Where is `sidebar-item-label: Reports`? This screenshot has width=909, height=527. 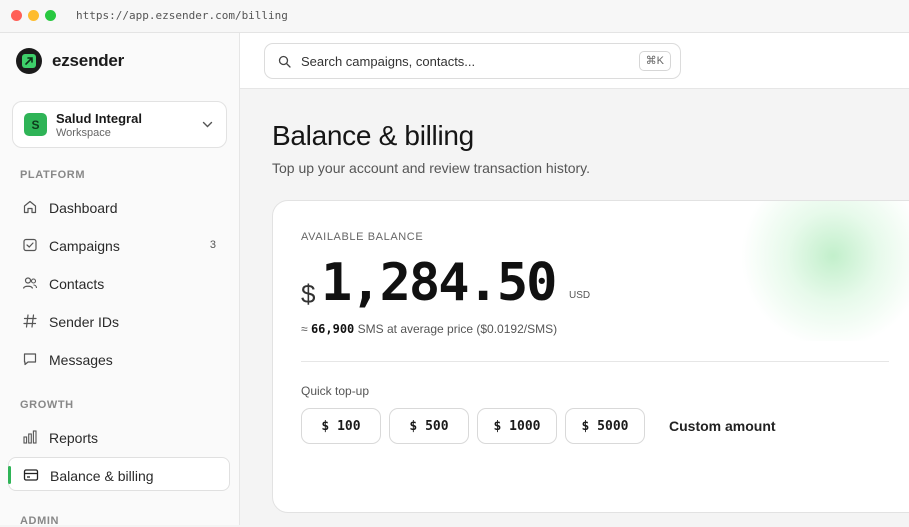 sidebar-item-label: Reports is located at coordinates (74, 438).